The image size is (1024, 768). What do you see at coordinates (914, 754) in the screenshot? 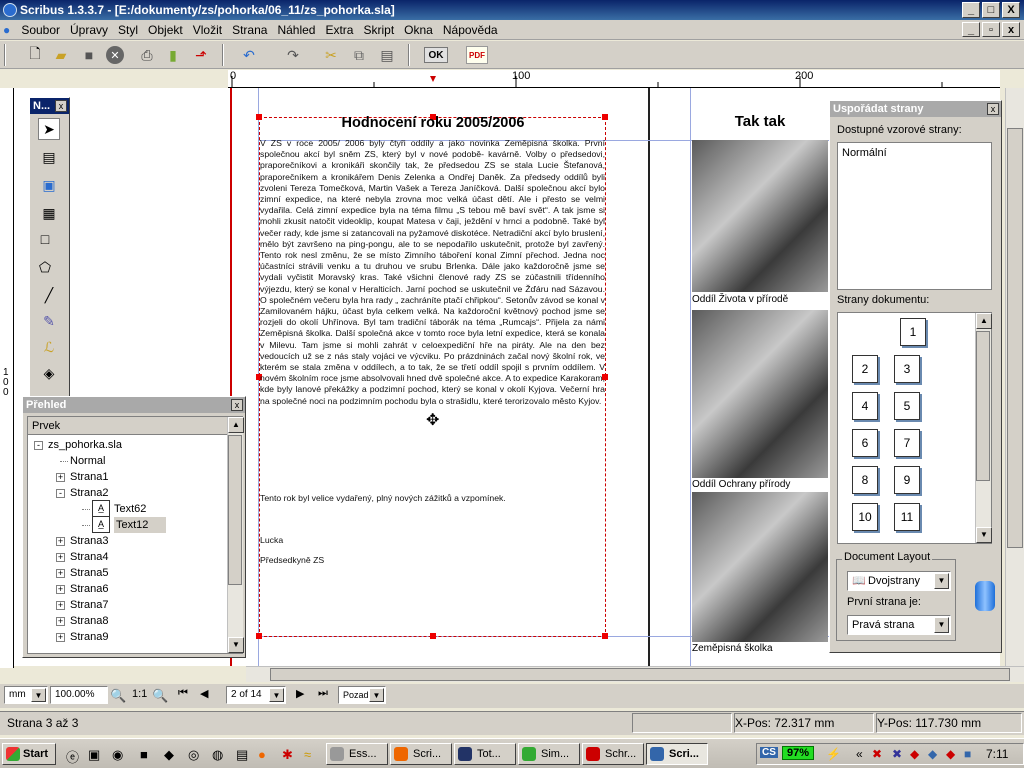
I see `tray-icon-3: ◆` at bounding box center [914, 754].